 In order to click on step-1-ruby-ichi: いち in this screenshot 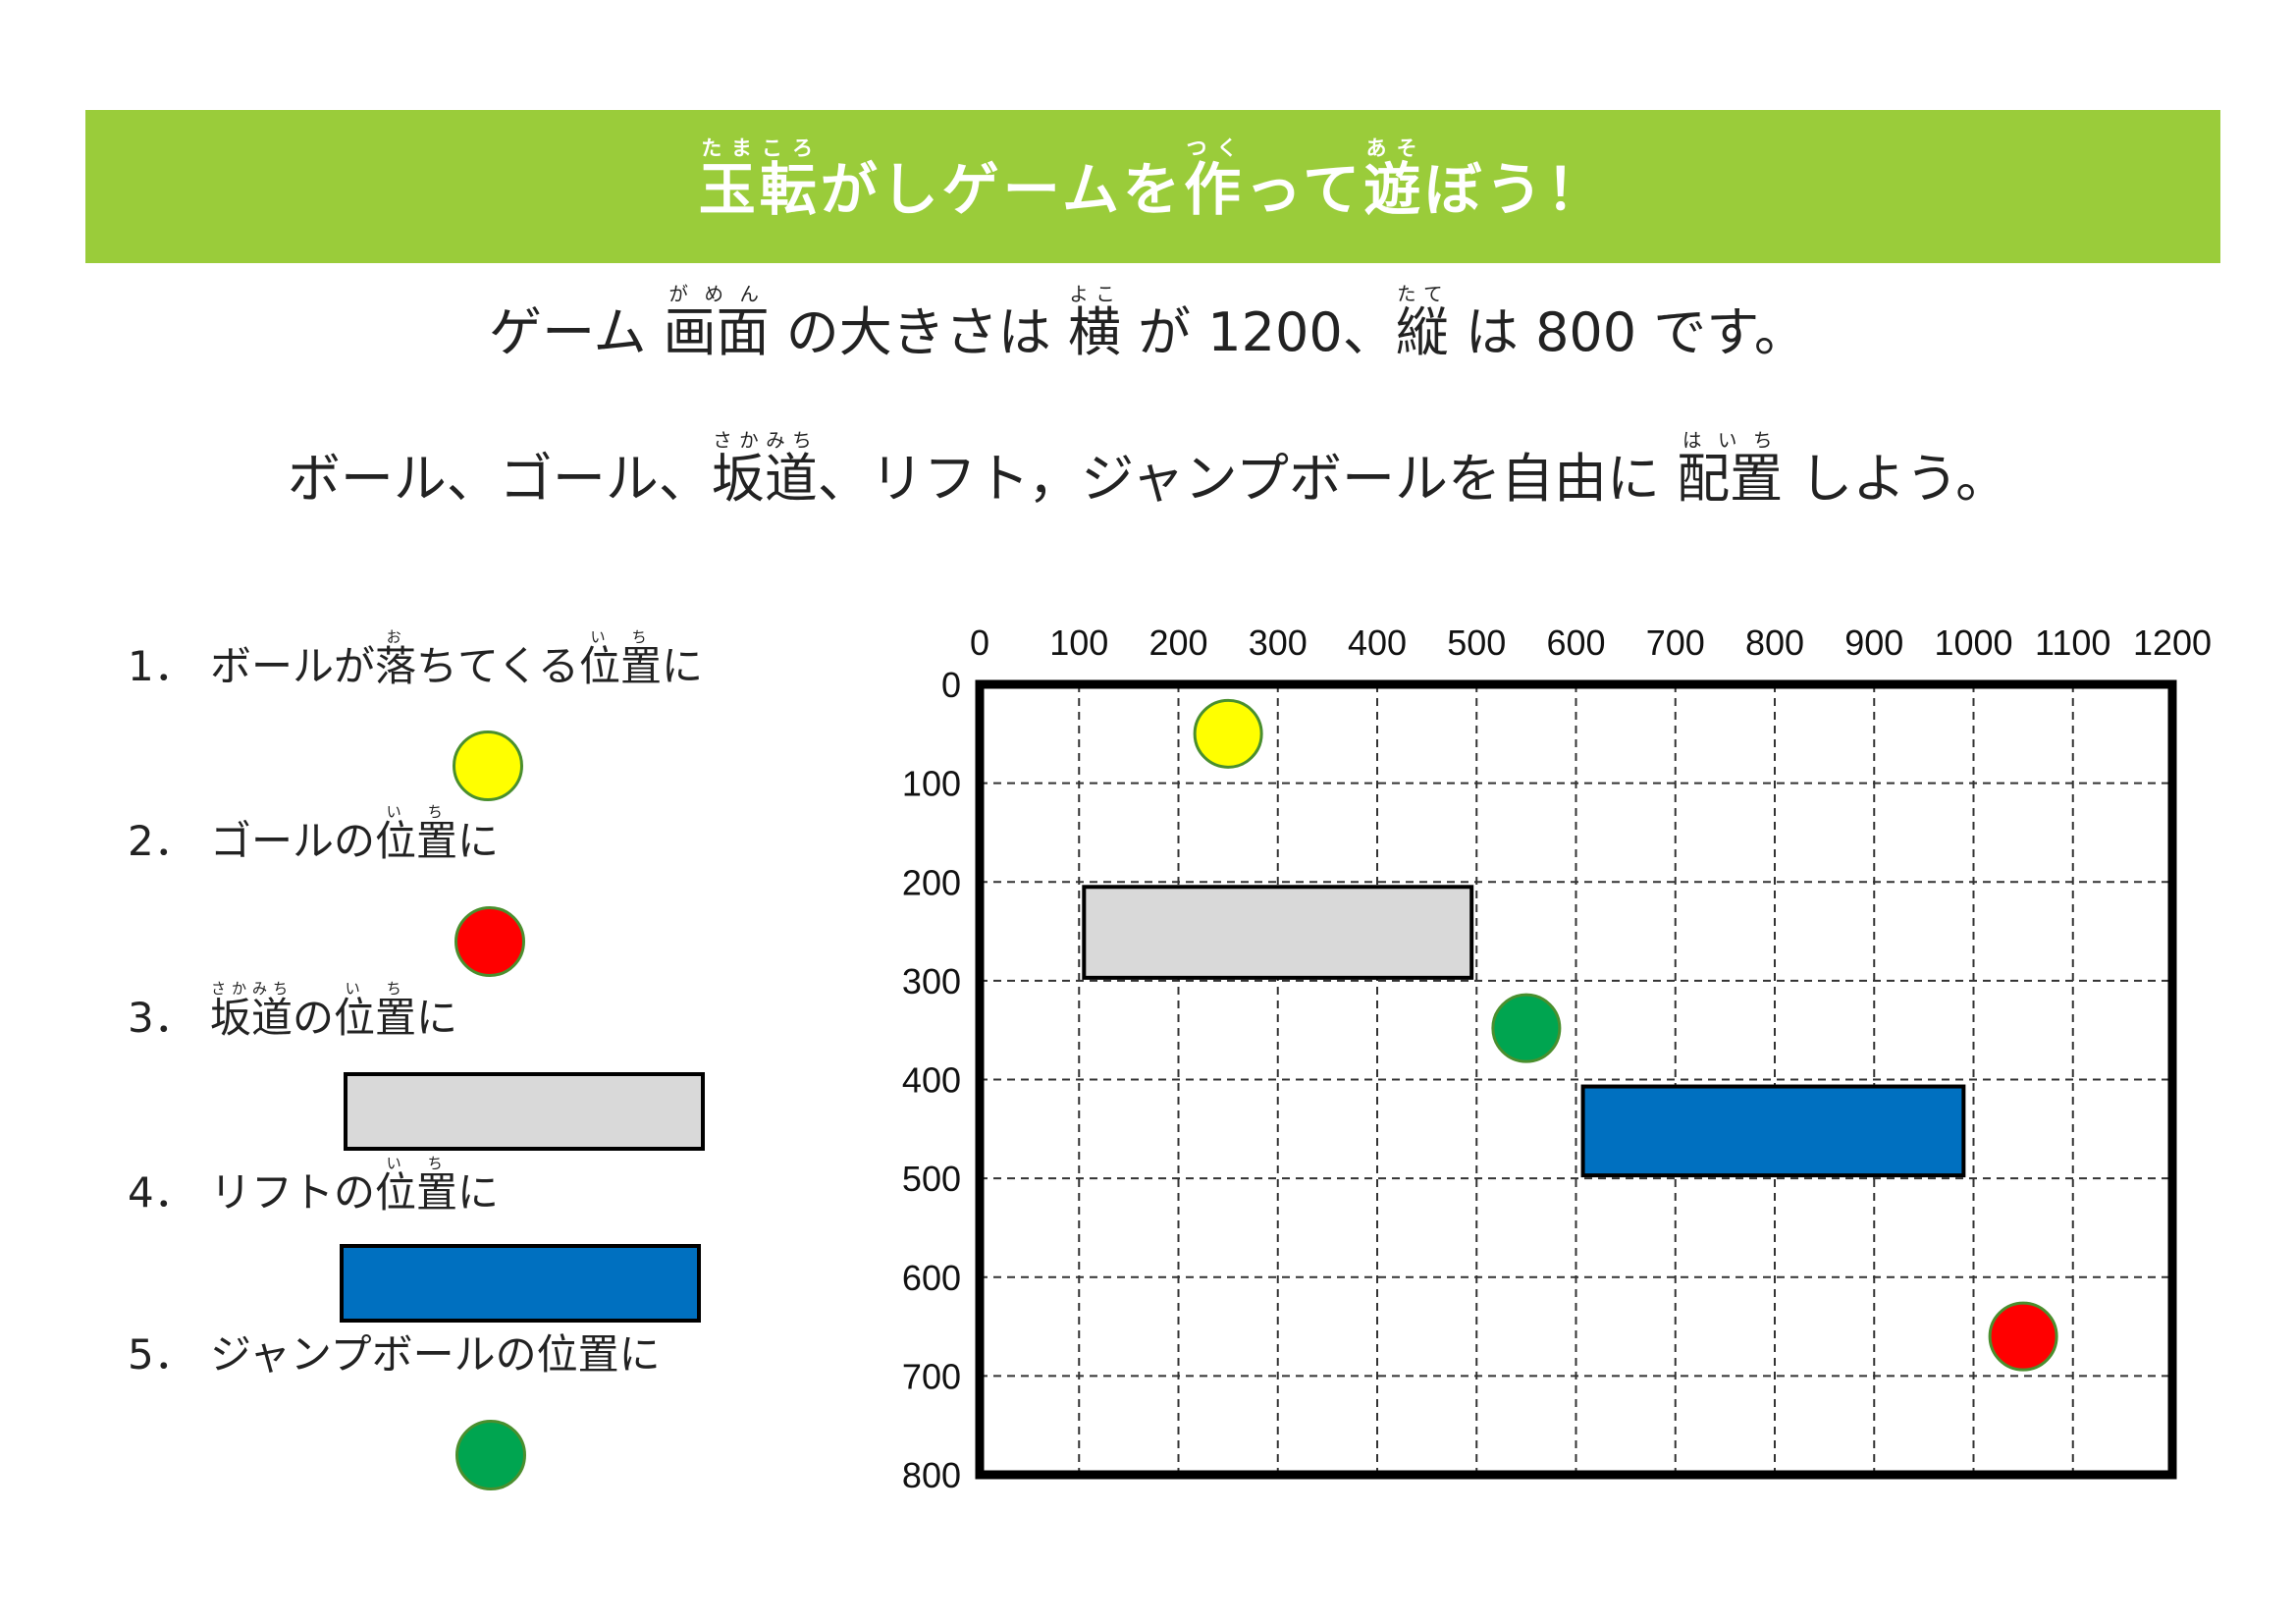, I will do `click(620, 637)`.